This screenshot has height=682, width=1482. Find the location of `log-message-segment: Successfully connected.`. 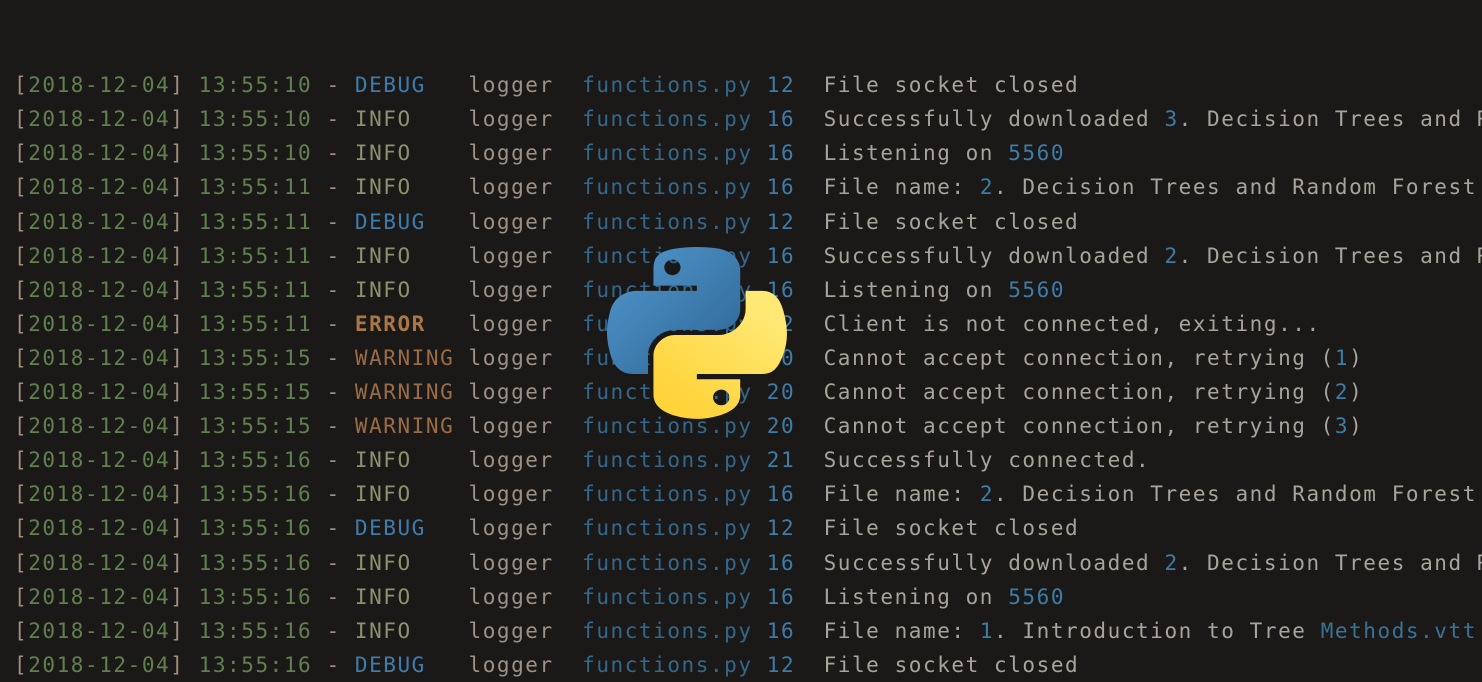

log-message-segment: Successfully connected. is located at coordinates (987, 460).